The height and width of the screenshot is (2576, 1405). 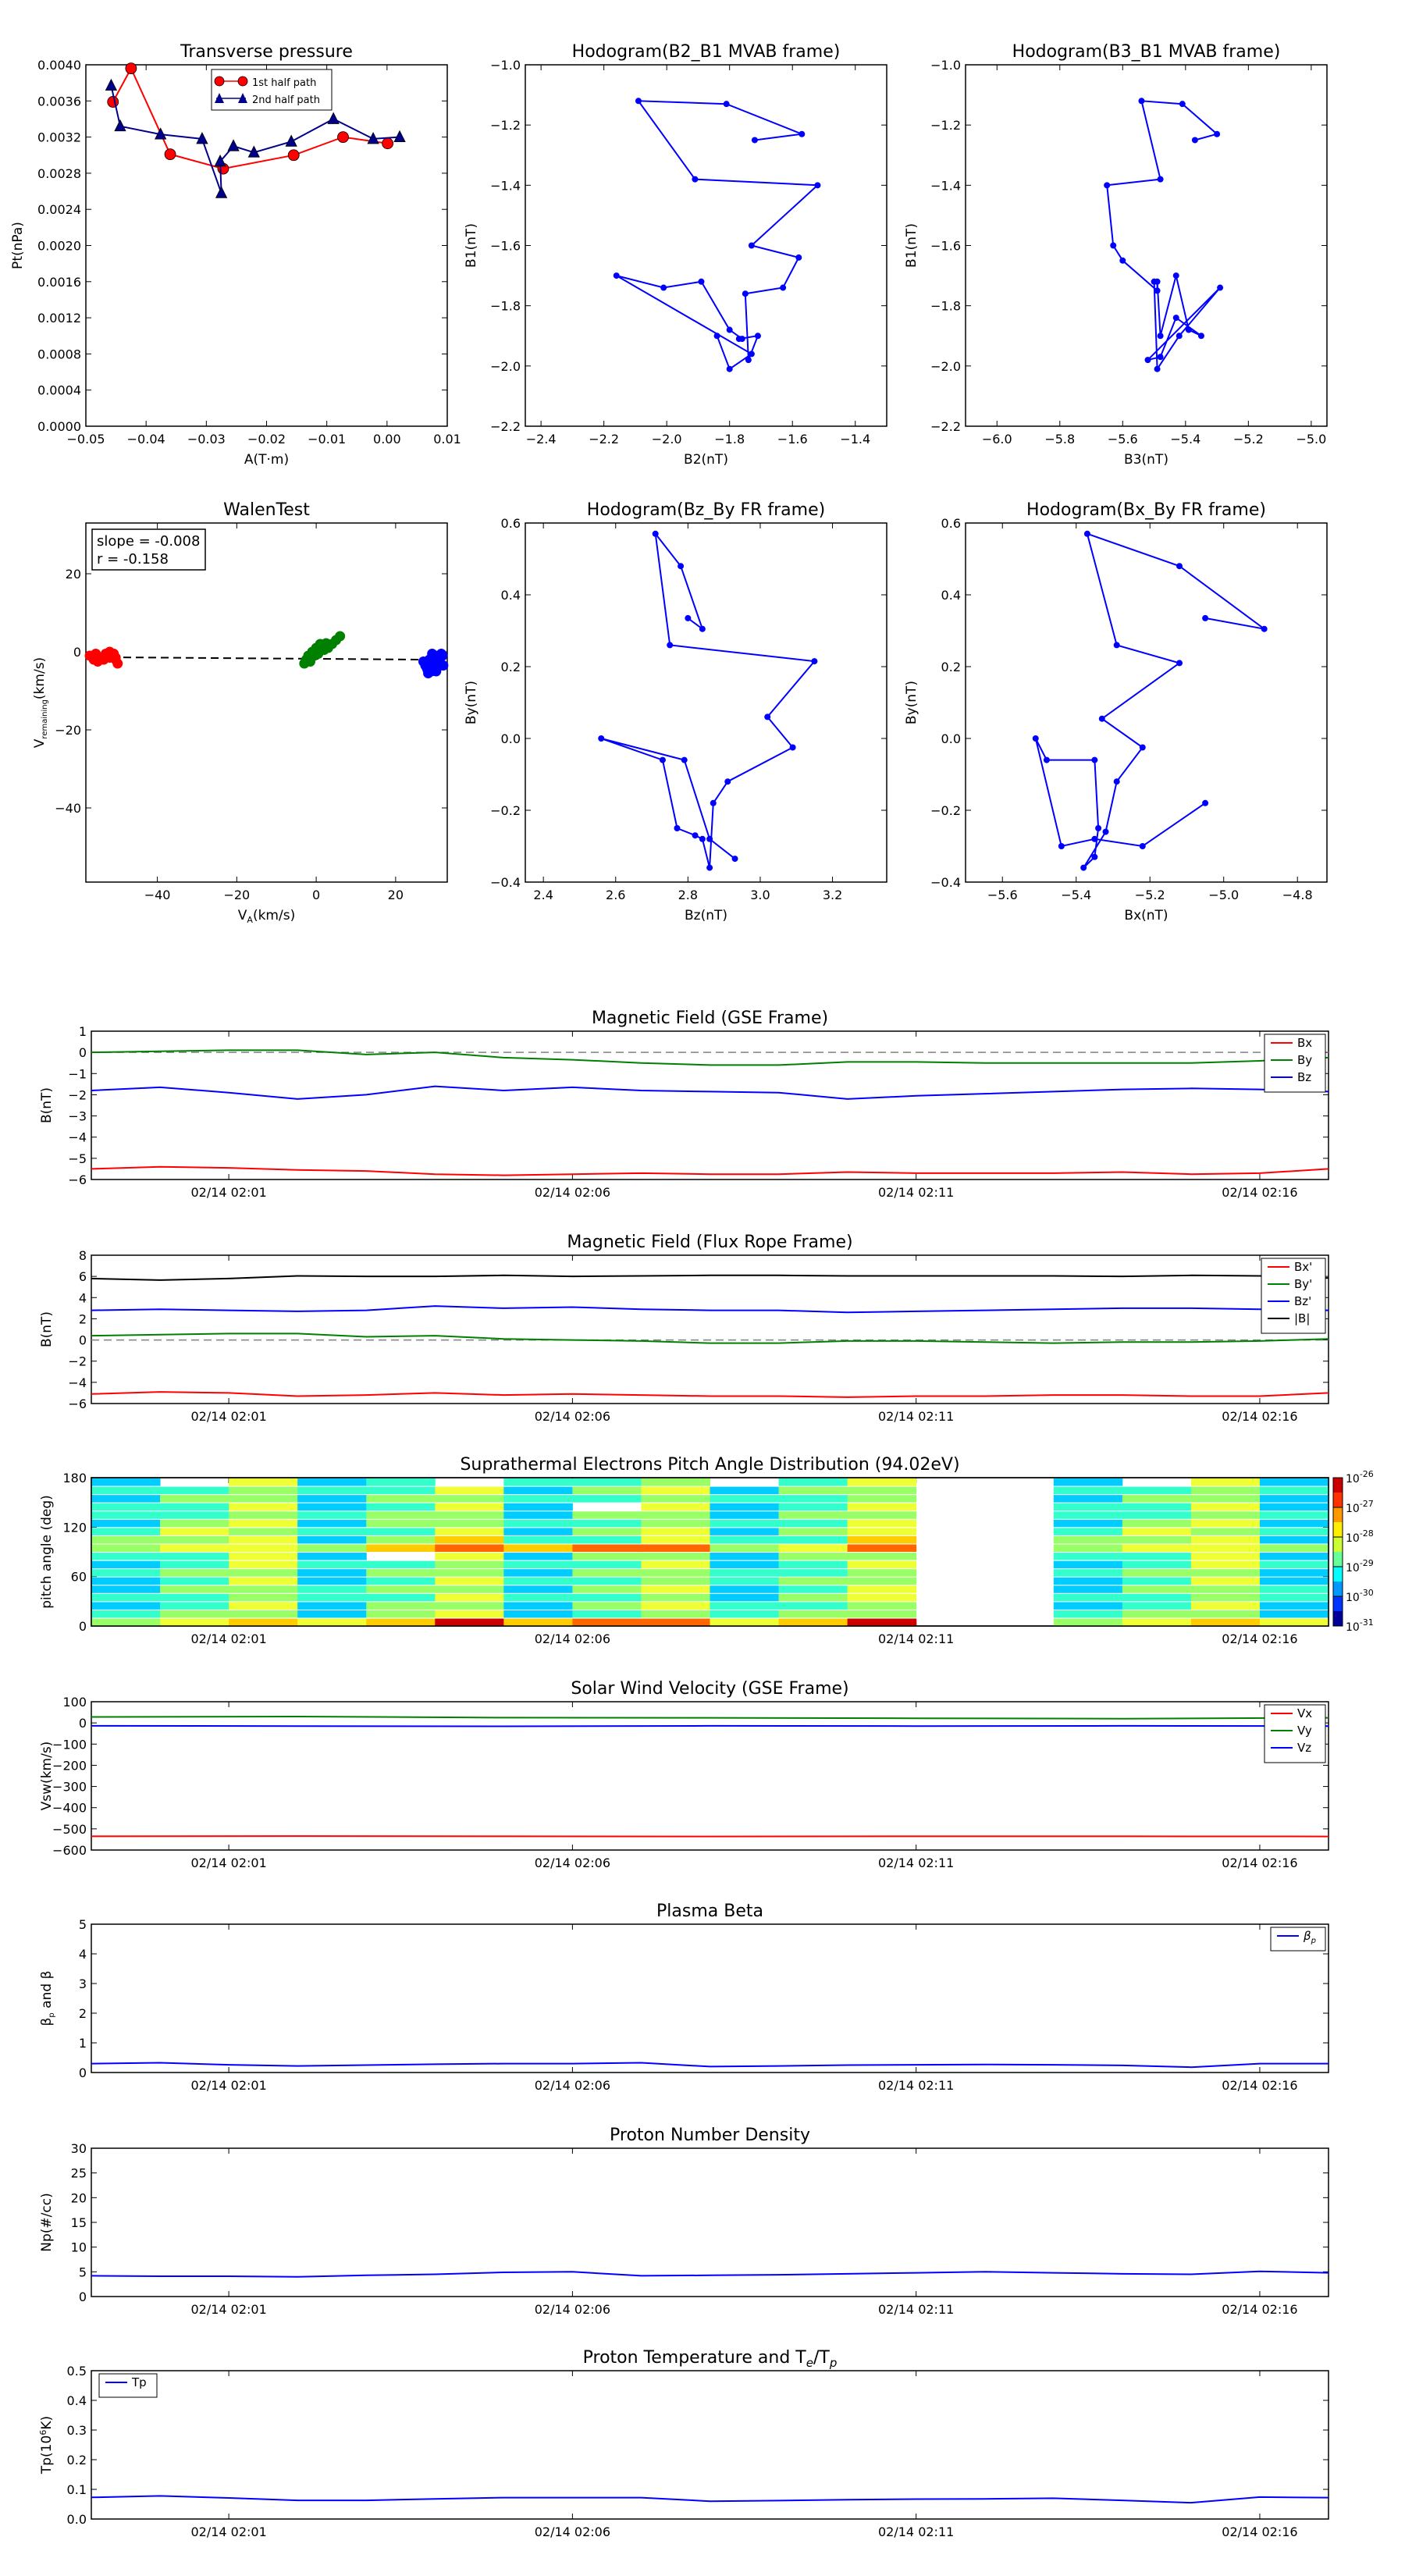 What do you see at coordinates (506, 125) in the screenshot?
I see `y-tick-label: −1.2` at bounding box center [506, 125].